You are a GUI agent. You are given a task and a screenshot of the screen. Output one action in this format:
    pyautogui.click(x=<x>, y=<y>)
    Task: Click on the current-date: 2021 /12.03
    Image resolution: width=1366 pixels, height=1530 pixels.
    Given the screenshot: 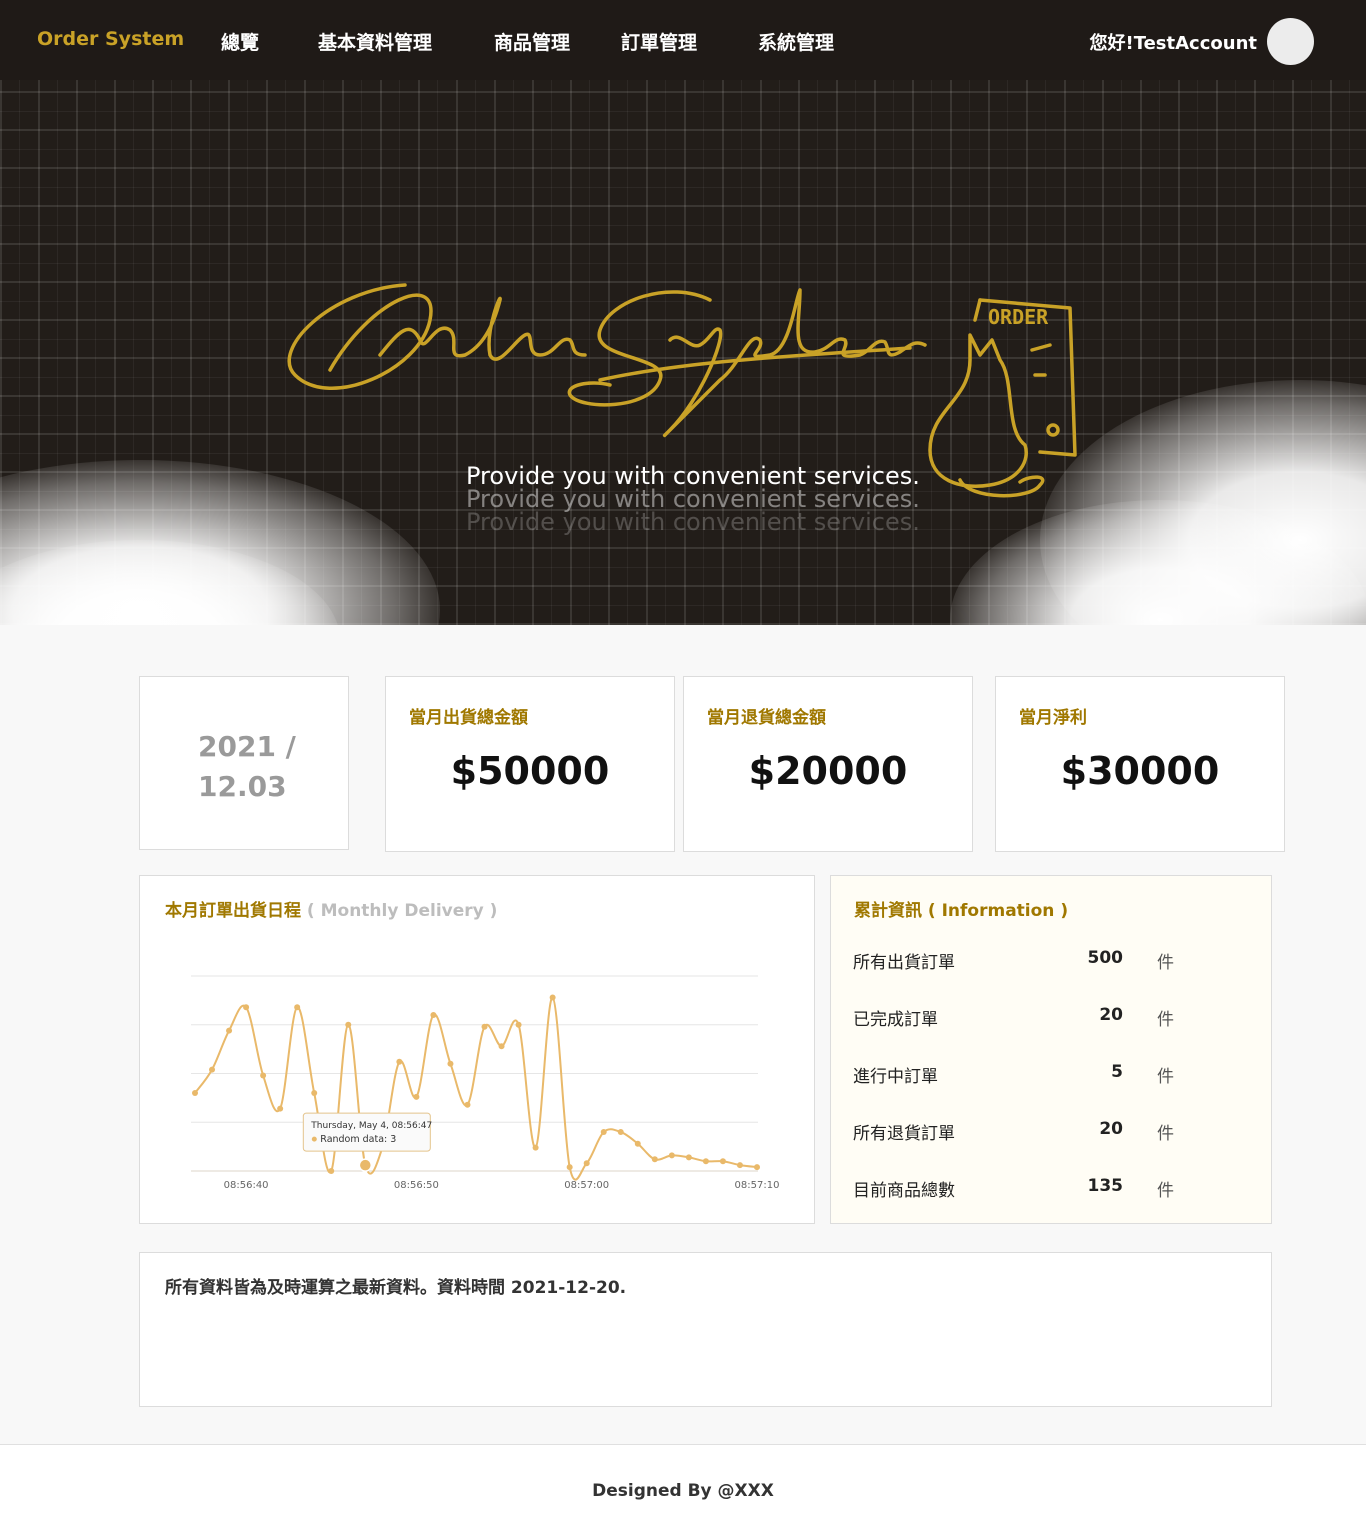 What is the action you would take?
    pyautogui.click(x=247, y=766)
    